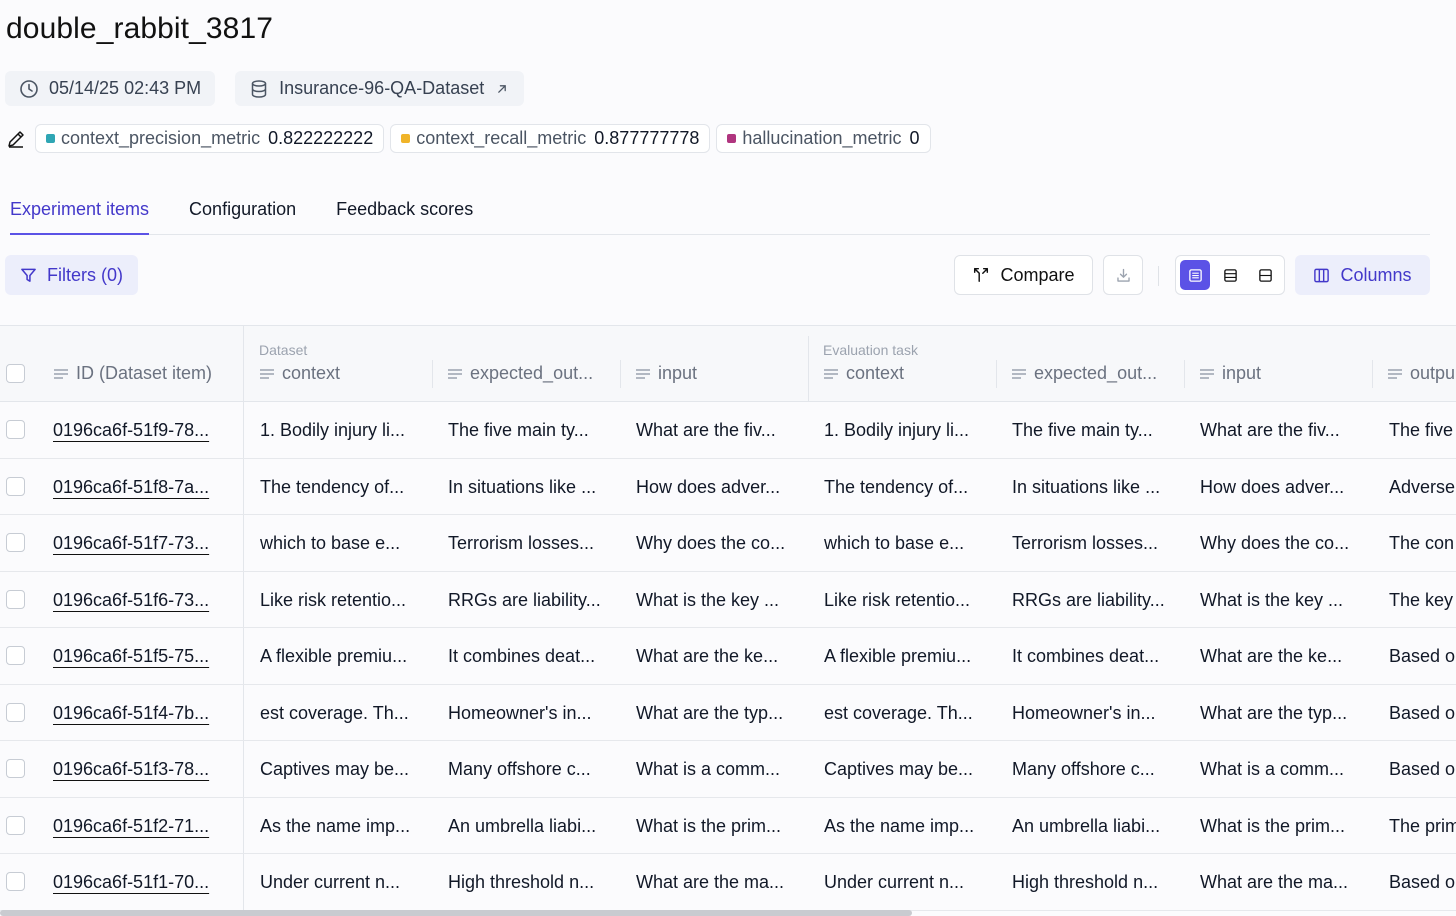 This screenshot has height=916, width=1456. I want to click on download-button, so click(1123, 275).